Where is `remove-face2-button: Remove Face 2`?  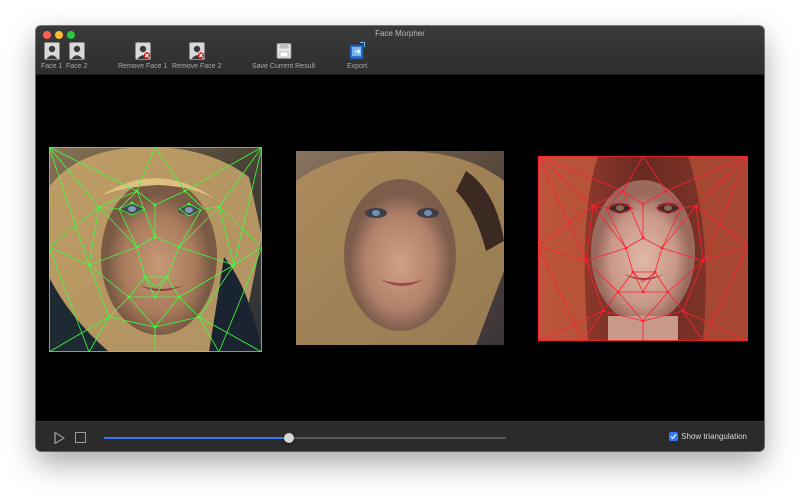
remove-face2-button: Remove Face 2 is located at coordinates (196, 56).